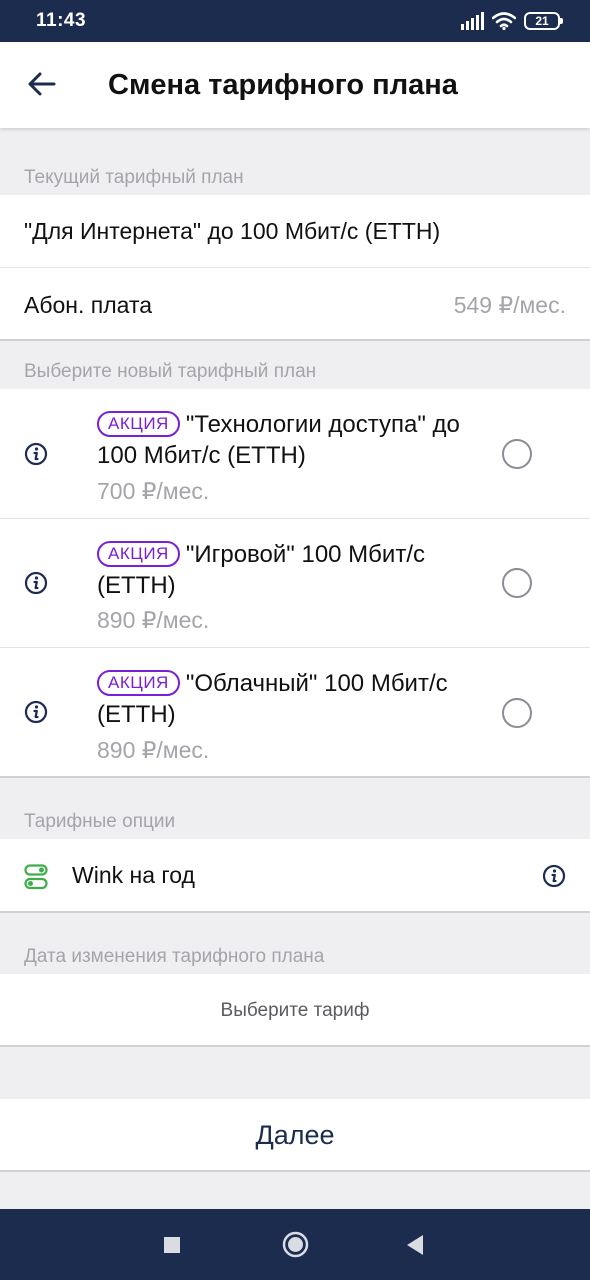 Image resolution: width=590 pixels, height=1280 pixels. What do you see at coordinates (42, 84) in the screenshot?
I see `back-arrow-icon` at bounding box center [42, 84].